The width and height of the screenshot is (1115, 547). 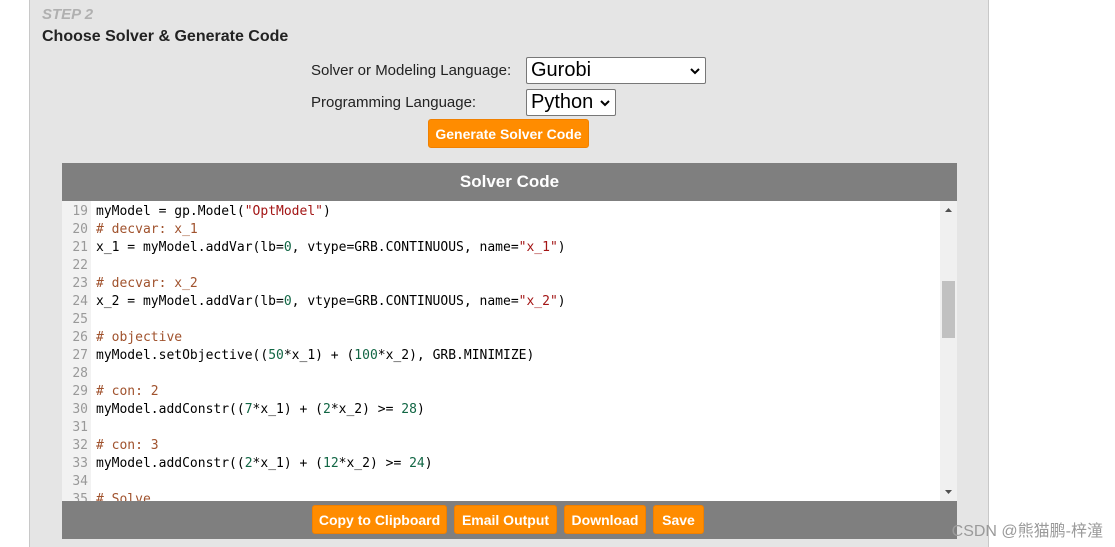 I want to click on code-token: 100, so click(x=366, y=355).